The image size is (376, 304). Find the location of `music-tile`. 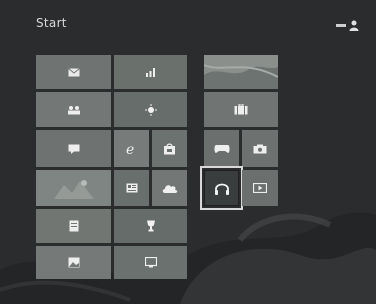

music-tile is located at coordinates (221, 188).